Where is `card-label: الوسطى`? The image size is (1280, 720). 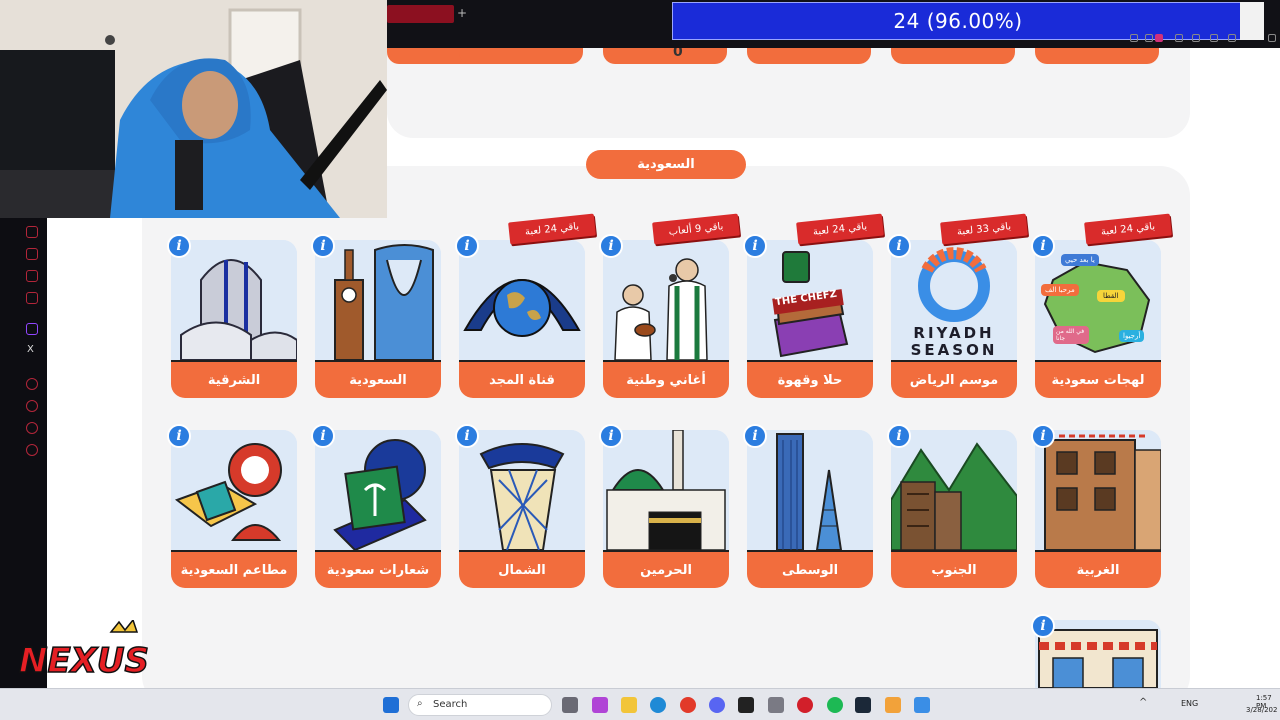
card-label: الوسطى is located at coordinates (810, 569).